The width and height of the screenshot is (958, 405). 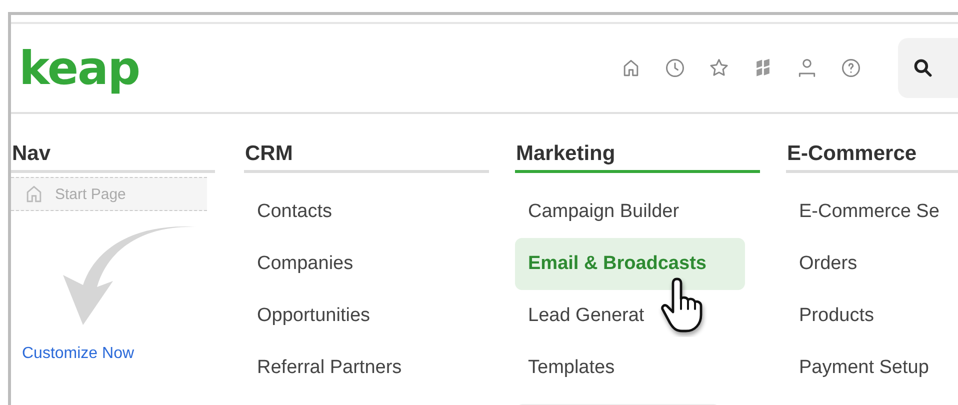 What do you see at coordinates (872, 368) in the screenshot?
I see `menu-item: Payment Setup` at bounding box center [872, 368].